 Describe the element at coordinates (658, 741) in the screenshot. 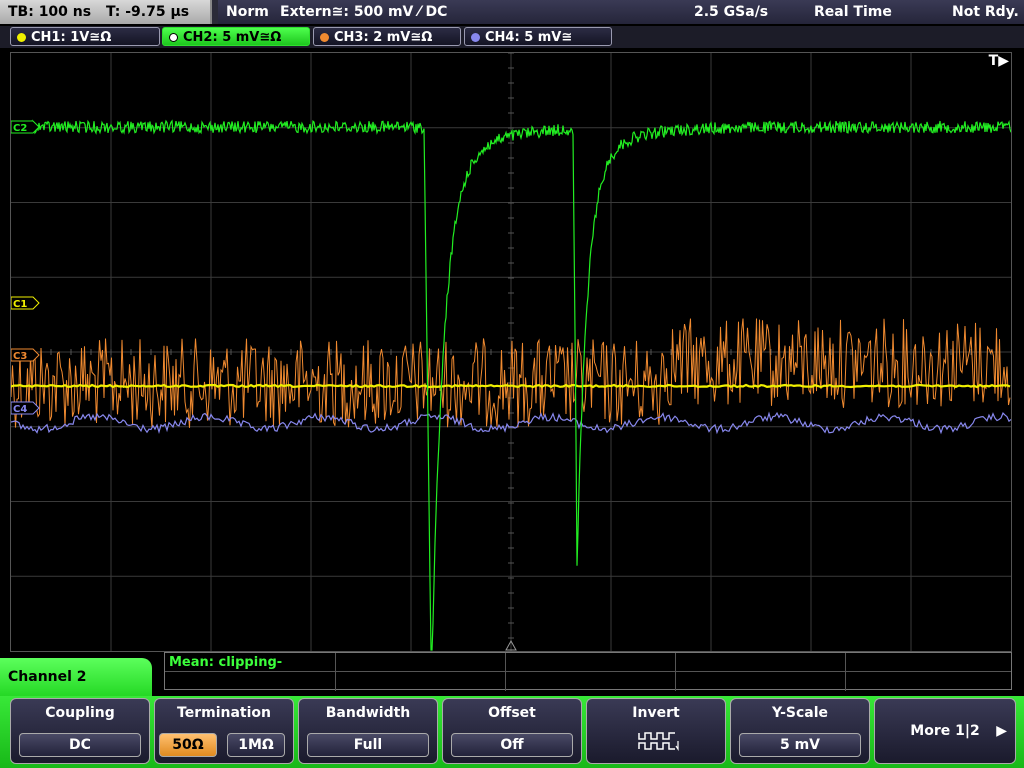

I see `invert-waveform-icon` at that location.